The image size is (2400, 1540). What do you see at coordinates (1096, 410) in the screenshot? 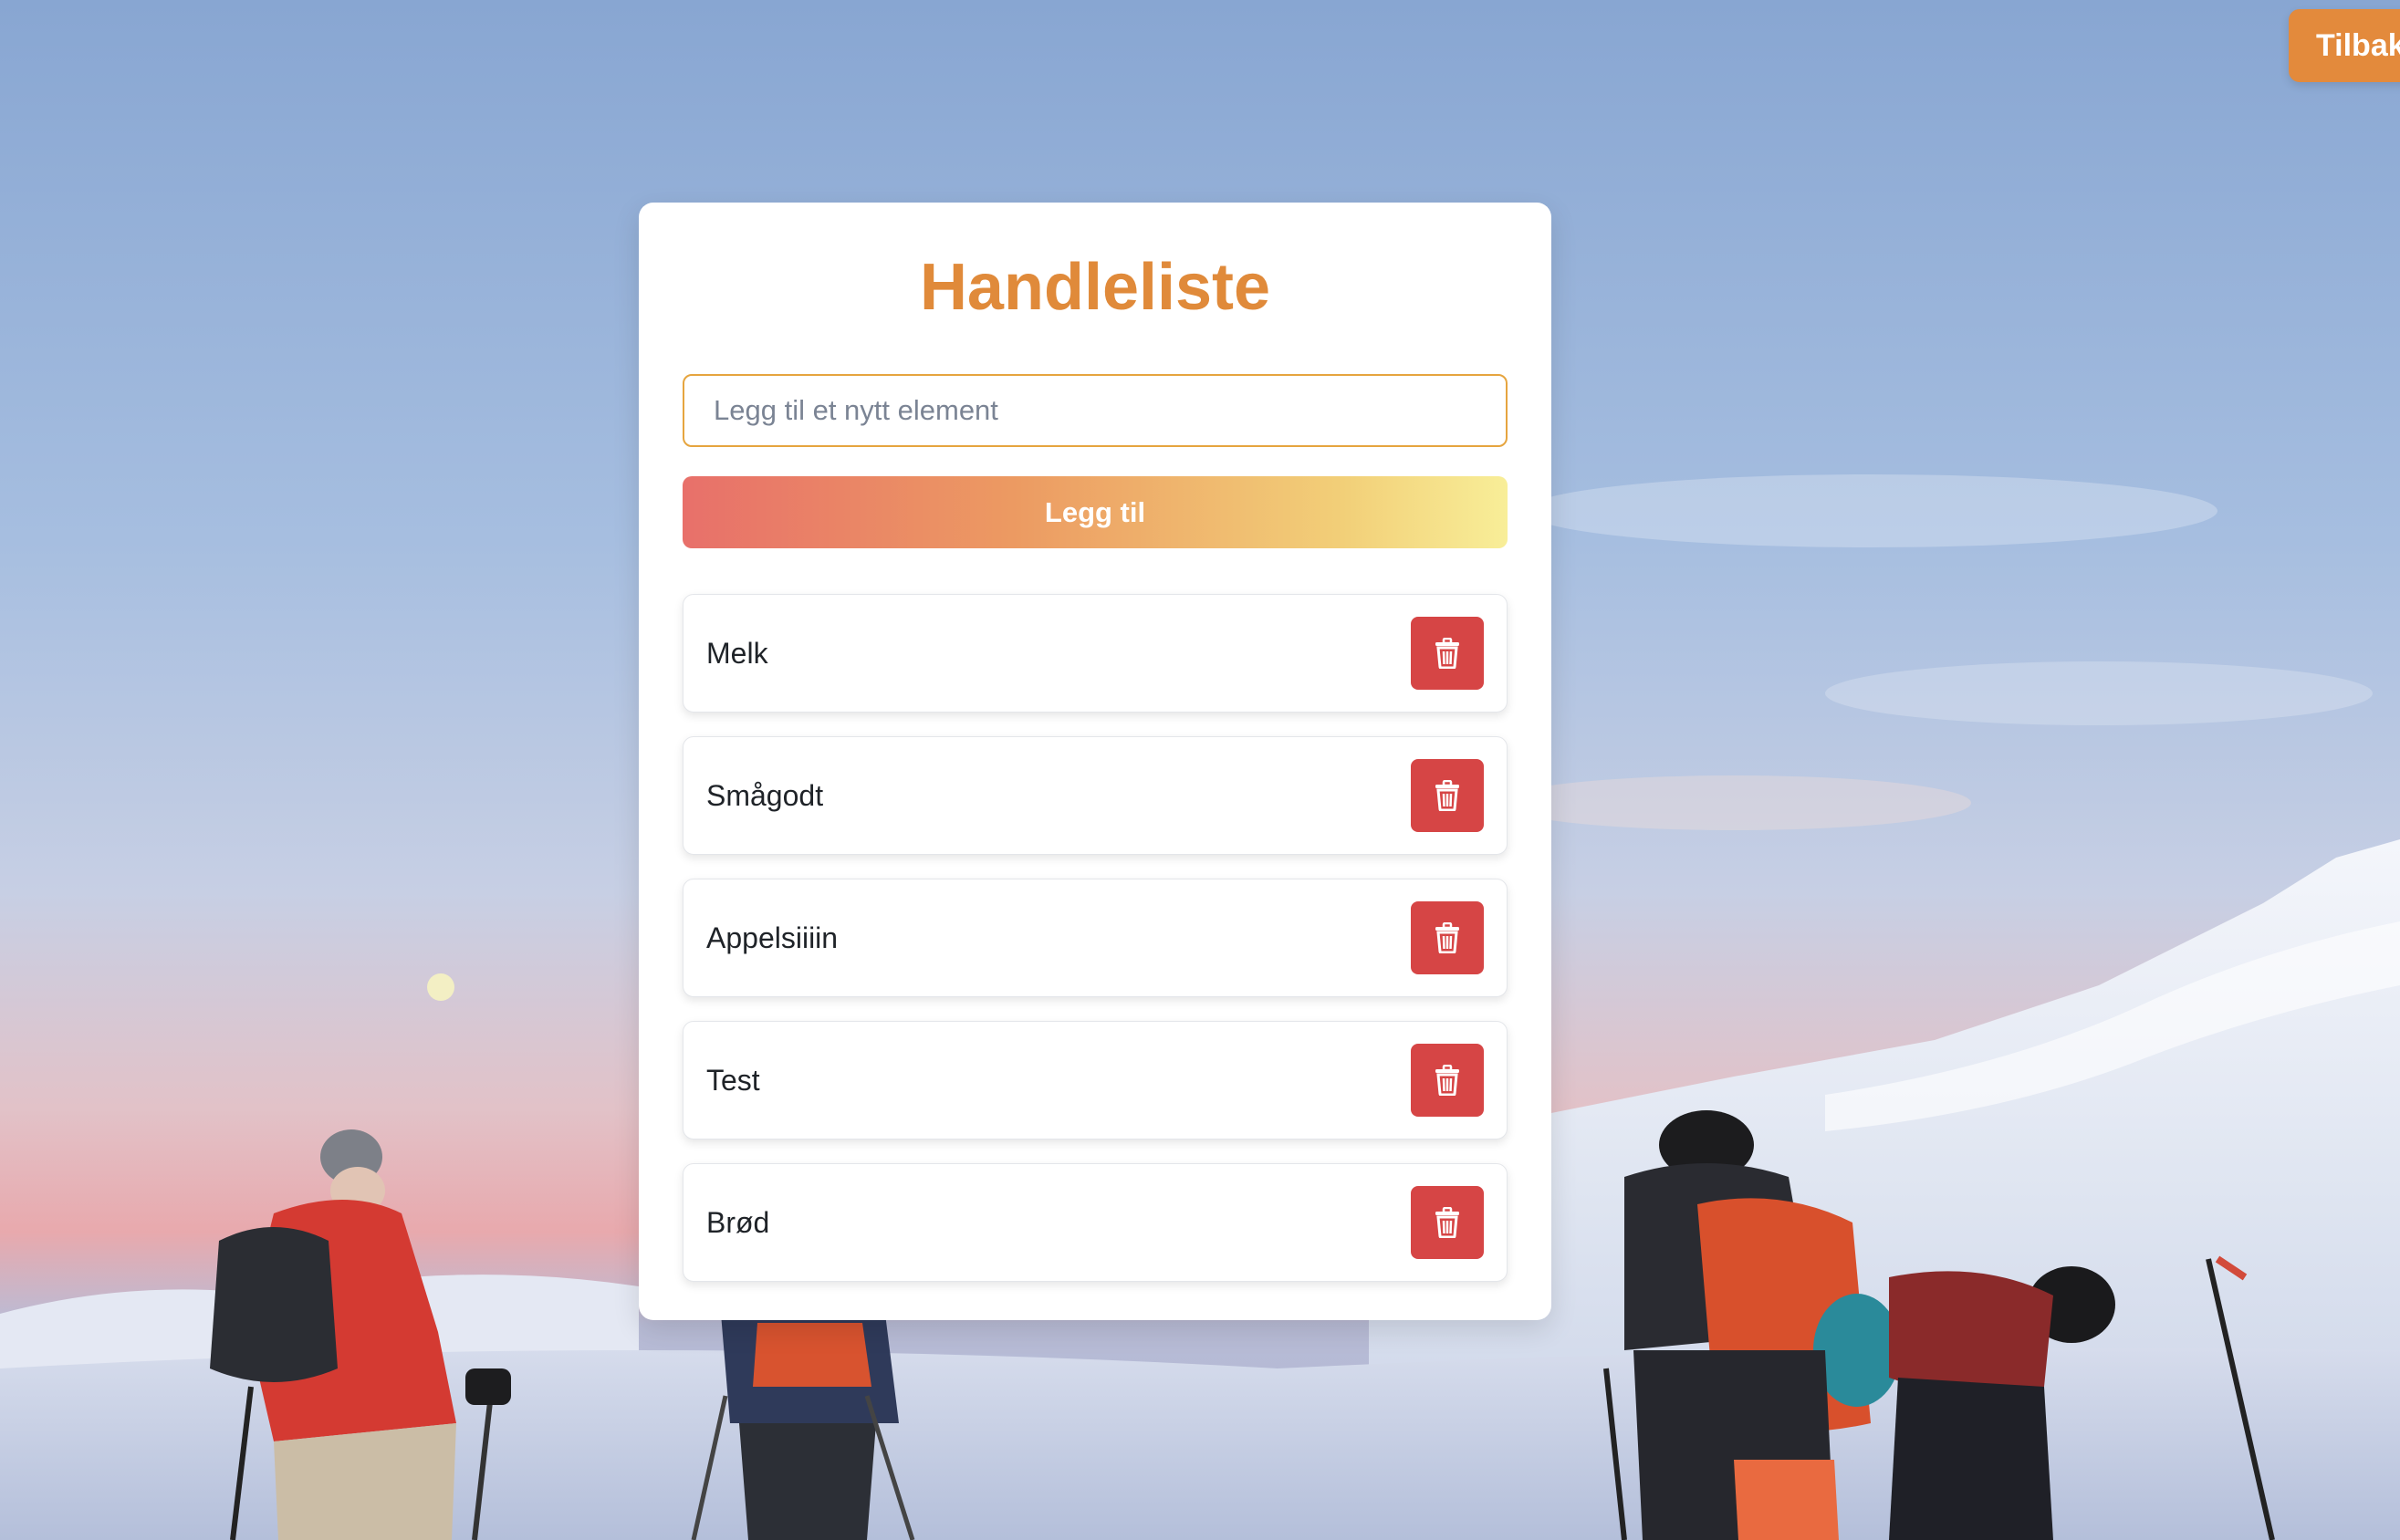
I see `new-item-input` at bounding box center [1096, 410].